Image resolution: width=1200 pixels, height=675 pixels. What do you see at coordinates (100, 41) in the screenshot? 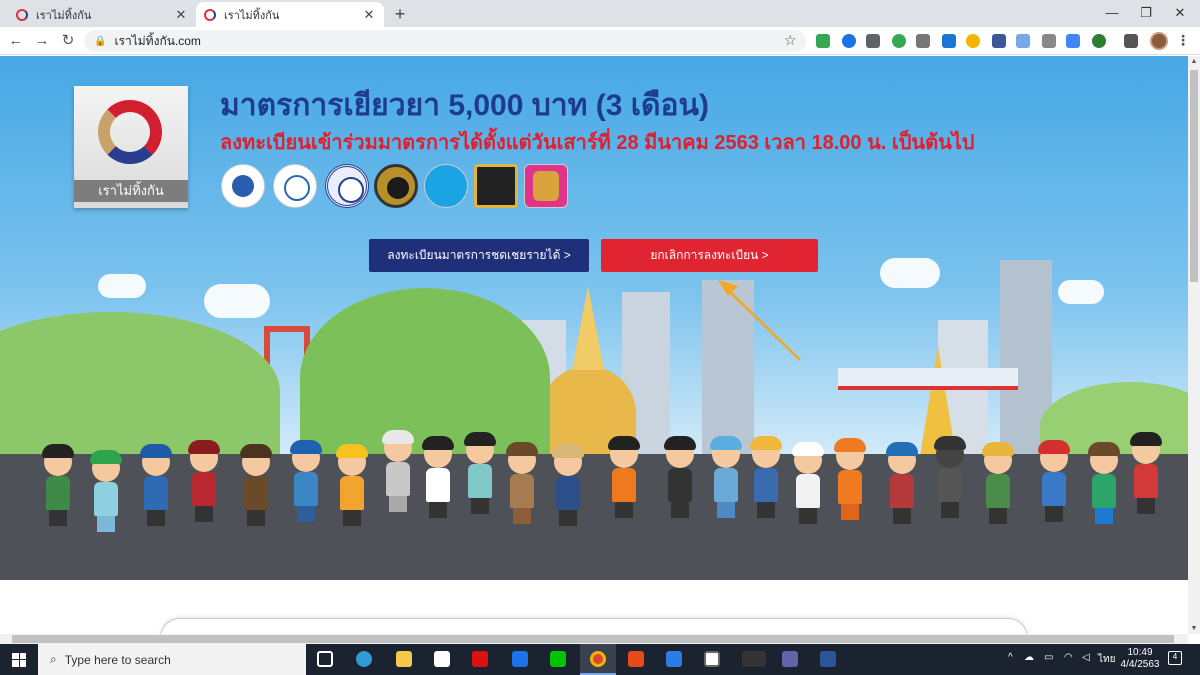
I see `lock-icon: 🔒` at bounding box center [100, 41].